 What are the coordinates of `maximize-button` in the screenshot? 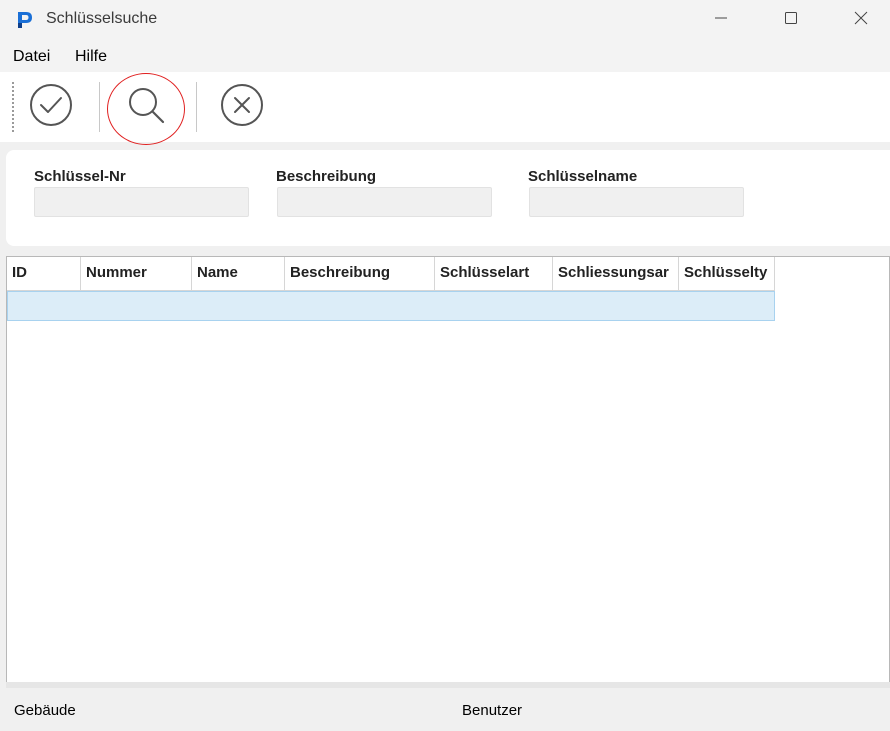 It's located at (791, 20).